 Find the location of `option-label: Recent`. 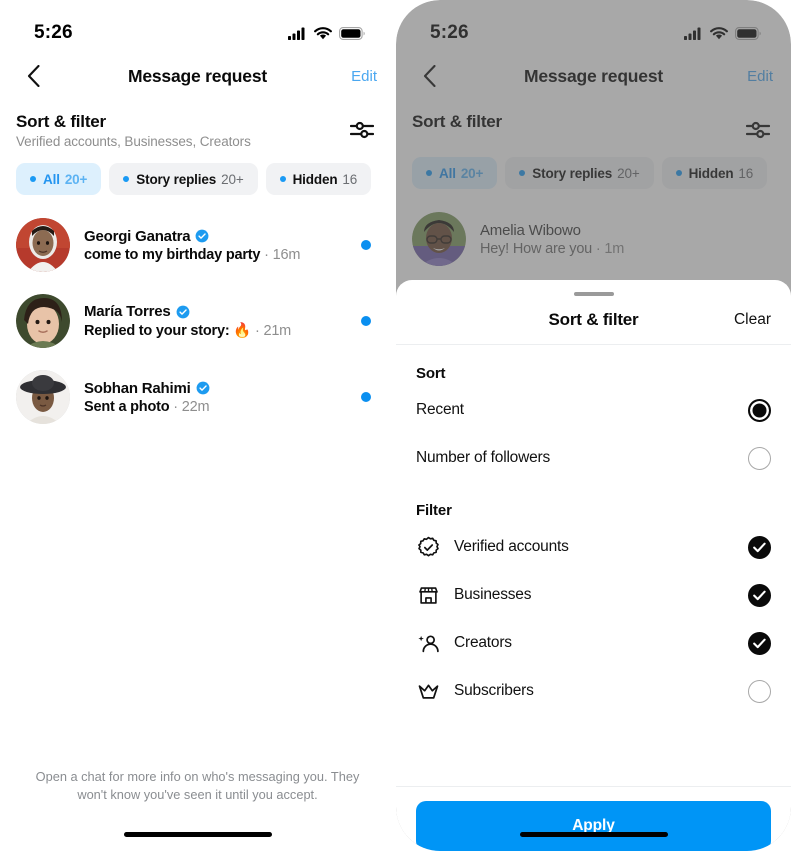

option-label: Recent is located at coordinates (440, 409).